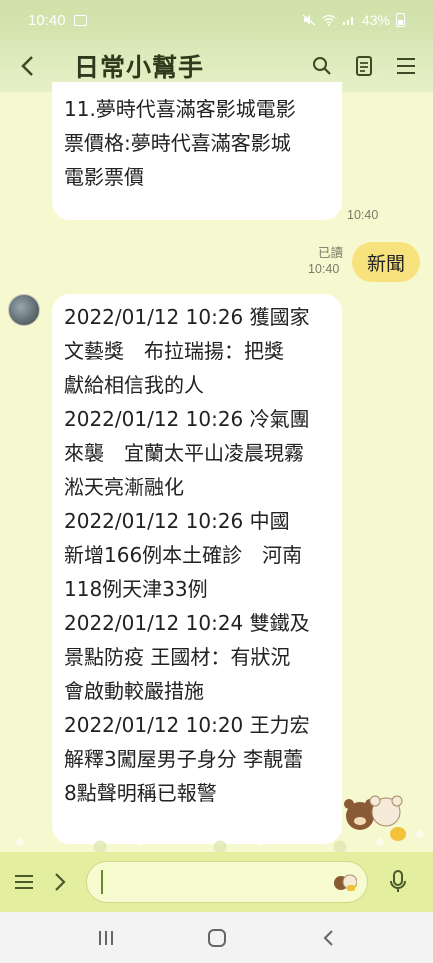 This screenshot has width=433, height=963. Describe the element at coordinates (309, 20) in the screenshot. I see `mute-icon` at that location.